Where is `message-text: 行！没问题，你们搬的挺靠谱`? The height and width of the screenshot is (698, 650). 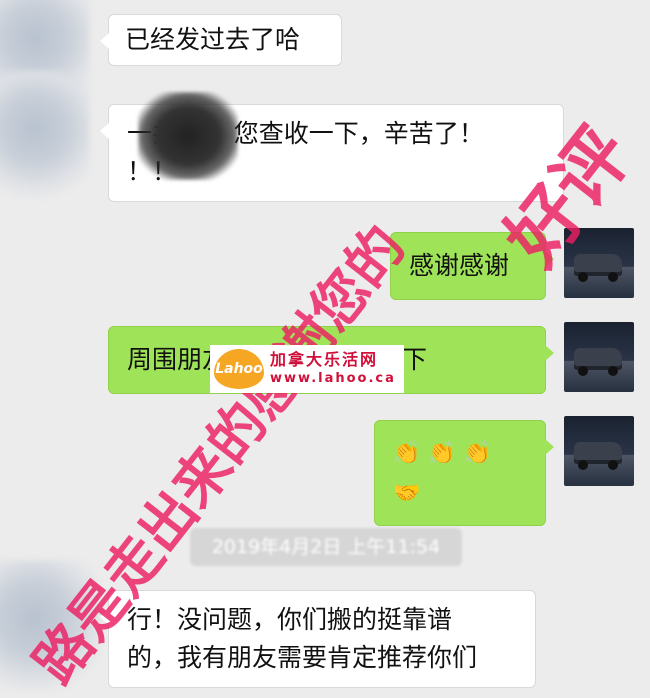 message-text: 行！没问题，你们搬的挺靠谱 is located at coordinates (290, 619).